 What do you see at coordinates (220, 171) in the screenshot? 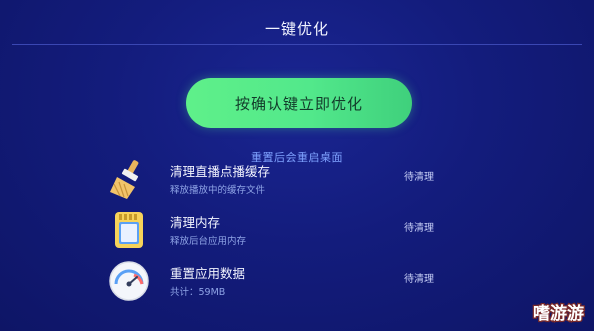
I see `item-title: 清理直播点播缓存` at bounding box center [220, 171].